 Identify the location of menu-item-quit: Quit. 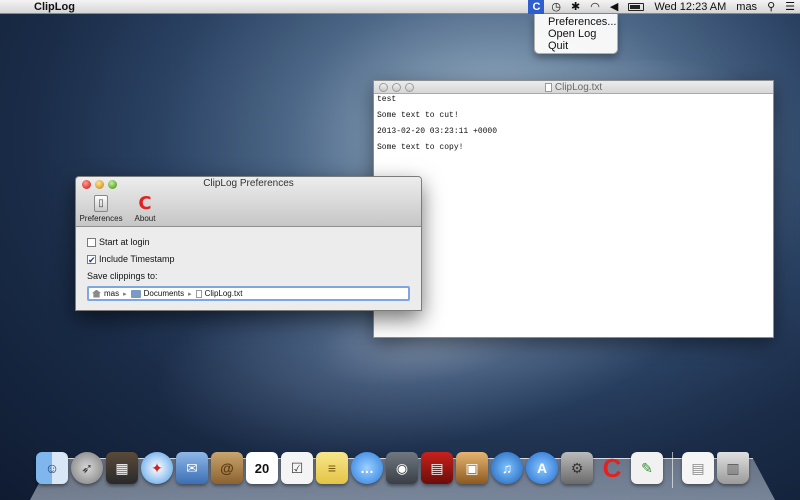
(576, 46).